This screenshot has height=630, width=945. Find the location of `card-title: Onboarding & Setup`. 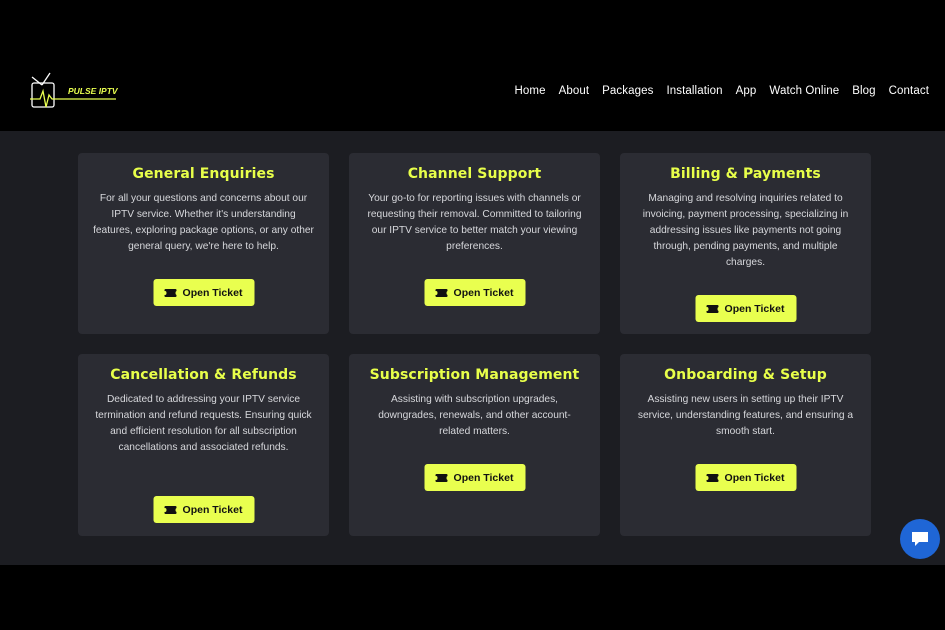

card-title: Onboarding & Setup is located at coordinates (745, 375).